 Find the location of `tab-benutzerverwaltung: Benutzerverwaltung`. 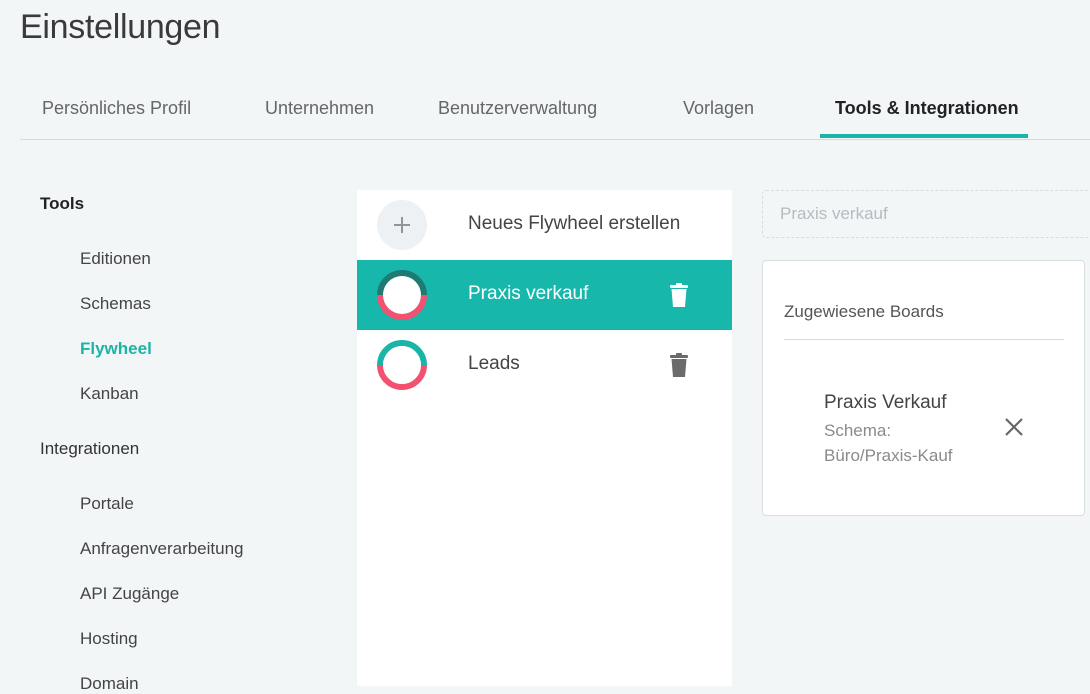

tab-benutzerverwaltung: Benutzerverwaltung is located at coordinates (517, 108).